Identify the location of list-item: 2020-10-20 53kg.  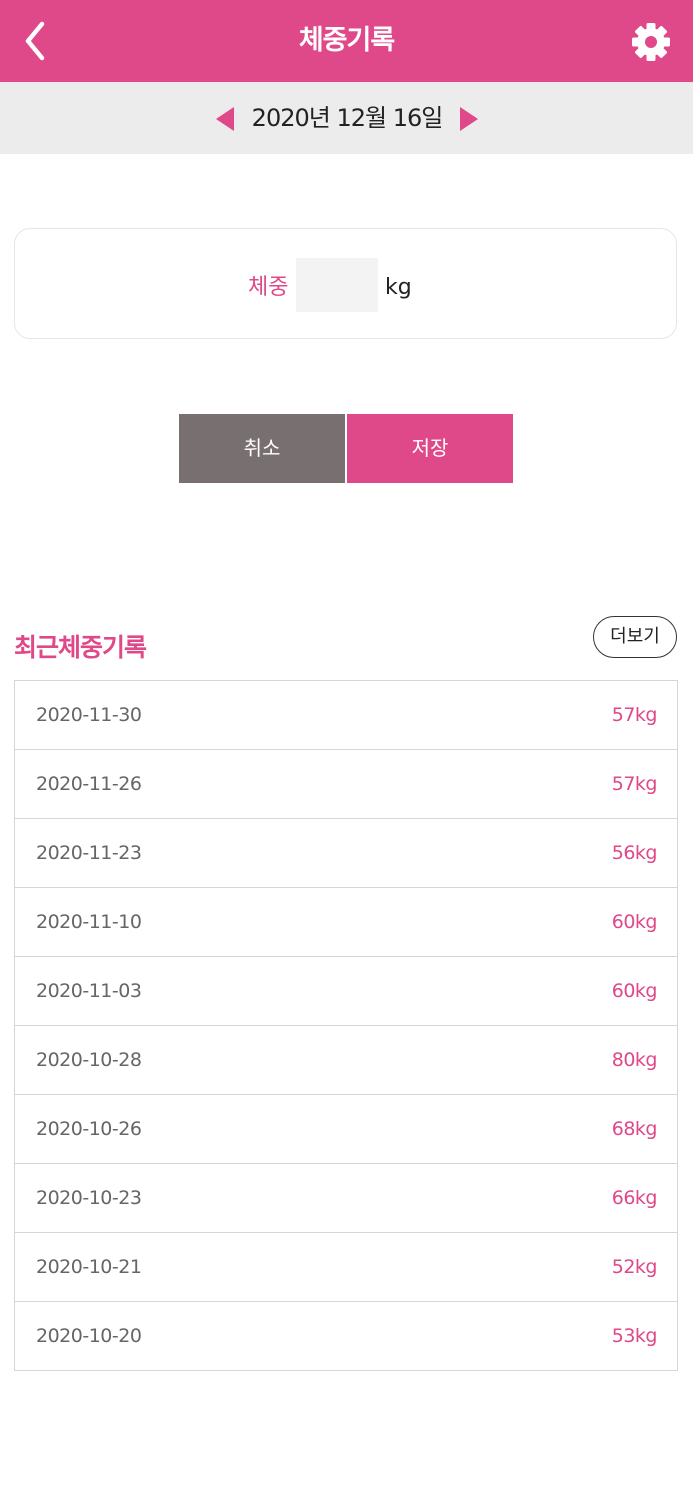
(346, 1336).